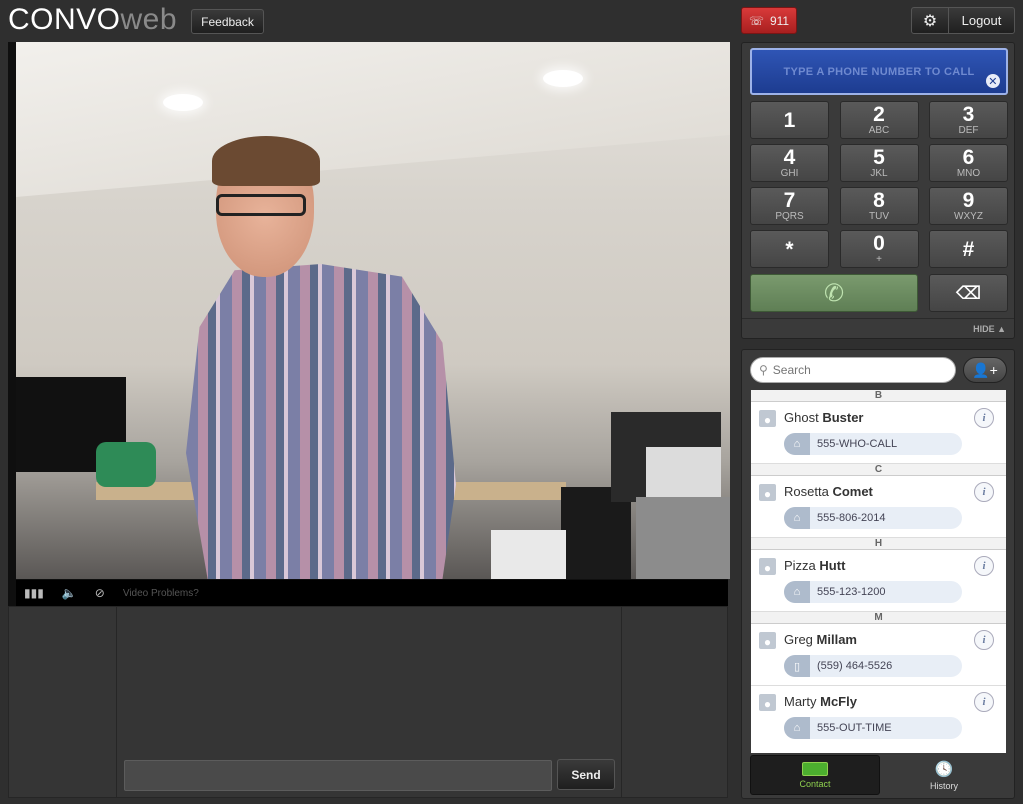  What do you see at coordinates (800, 701) in the screenshot?
I see `contact-first-name: Marty` at bounding box center [800, 701].